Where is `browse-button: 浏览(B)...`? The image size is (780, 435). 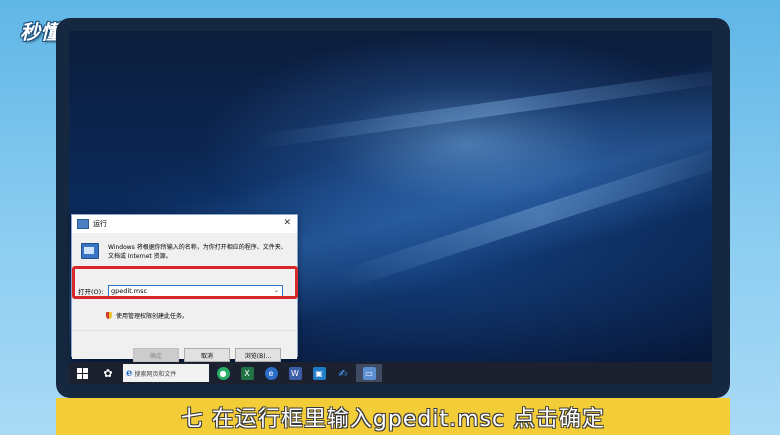
browse-button: 浏览(B)... is located at coordinates (258, 355).